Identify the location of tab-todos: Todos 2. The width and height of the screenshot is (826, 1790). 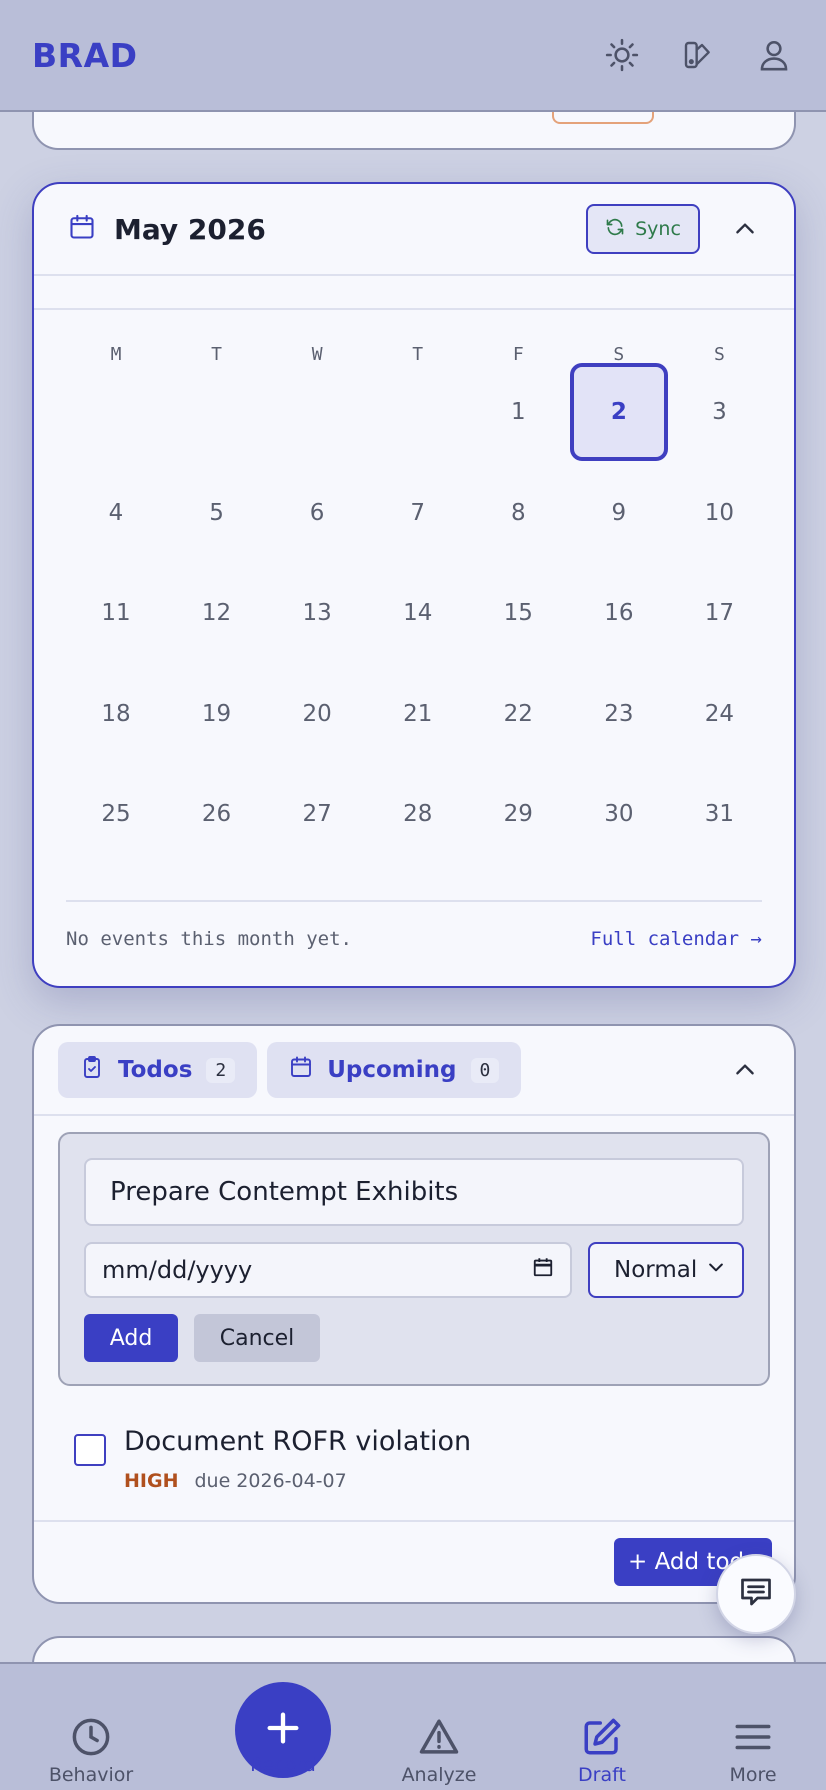
(158, 1070).